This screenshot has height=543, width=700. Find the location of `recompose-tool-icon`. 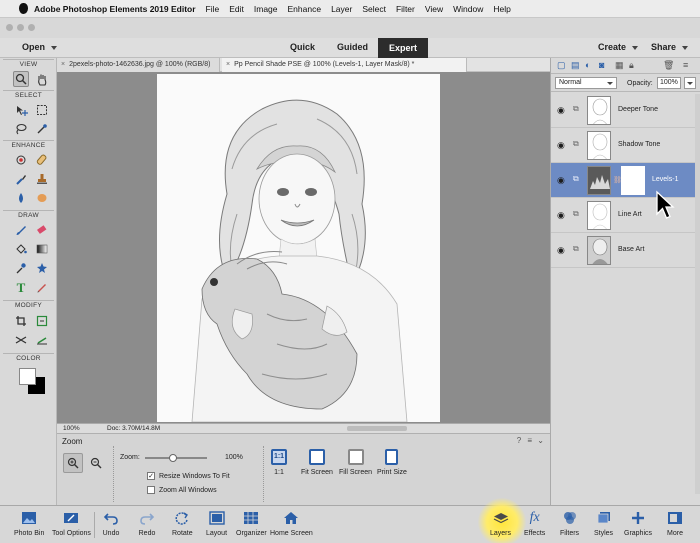

recompose-tool-icon is located at coordinates (42, 321).